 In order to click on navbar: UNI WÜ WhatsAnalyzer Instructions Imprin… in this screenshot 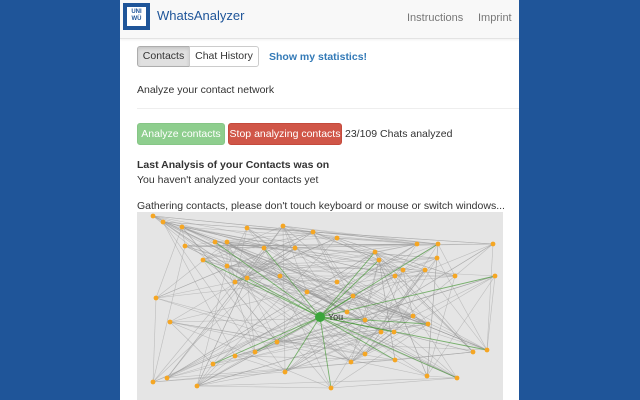, I will do `click(319, 19)`.